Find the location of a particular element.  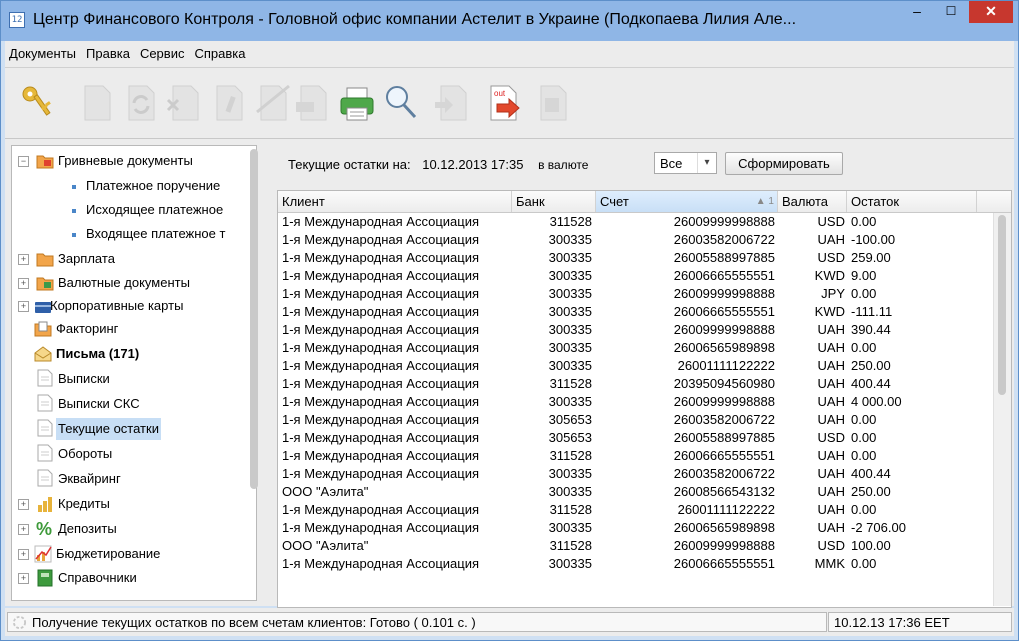

cell-bank: 300335 is located at coordinates (570, 239).